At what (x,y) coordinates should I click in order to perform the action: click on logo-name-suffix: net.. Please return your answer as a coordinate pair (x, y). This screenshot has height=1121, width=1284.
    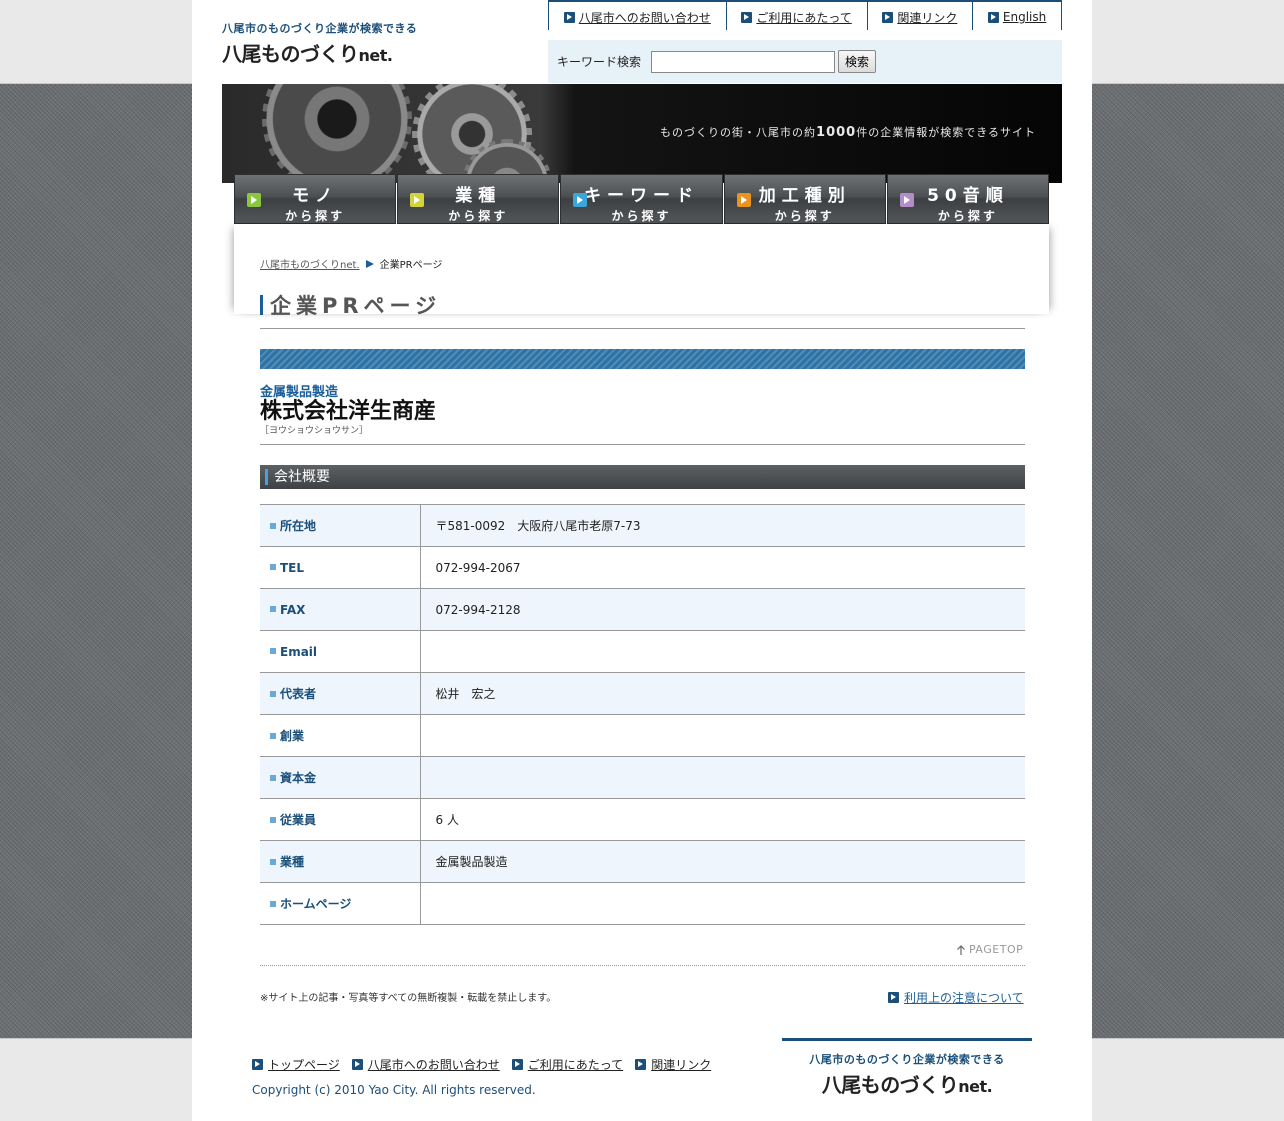
    Looking at the image, I should click on (375, 55).